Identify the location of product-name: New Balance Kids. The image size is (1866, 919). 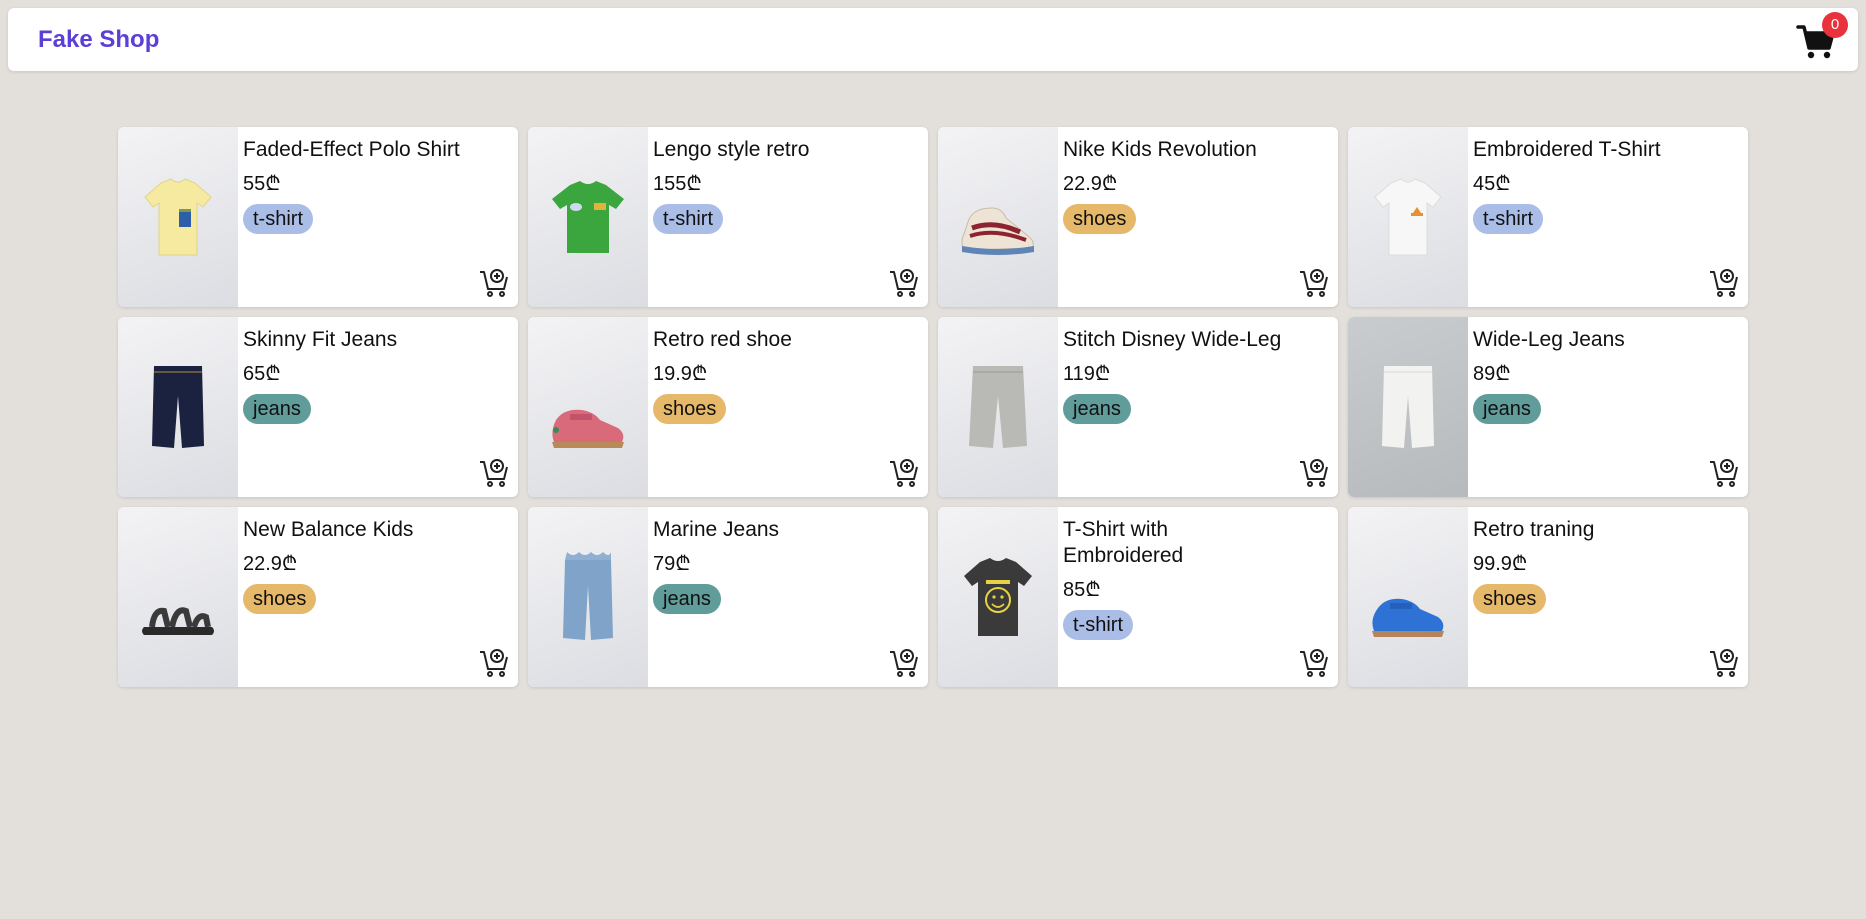
(328, 529).